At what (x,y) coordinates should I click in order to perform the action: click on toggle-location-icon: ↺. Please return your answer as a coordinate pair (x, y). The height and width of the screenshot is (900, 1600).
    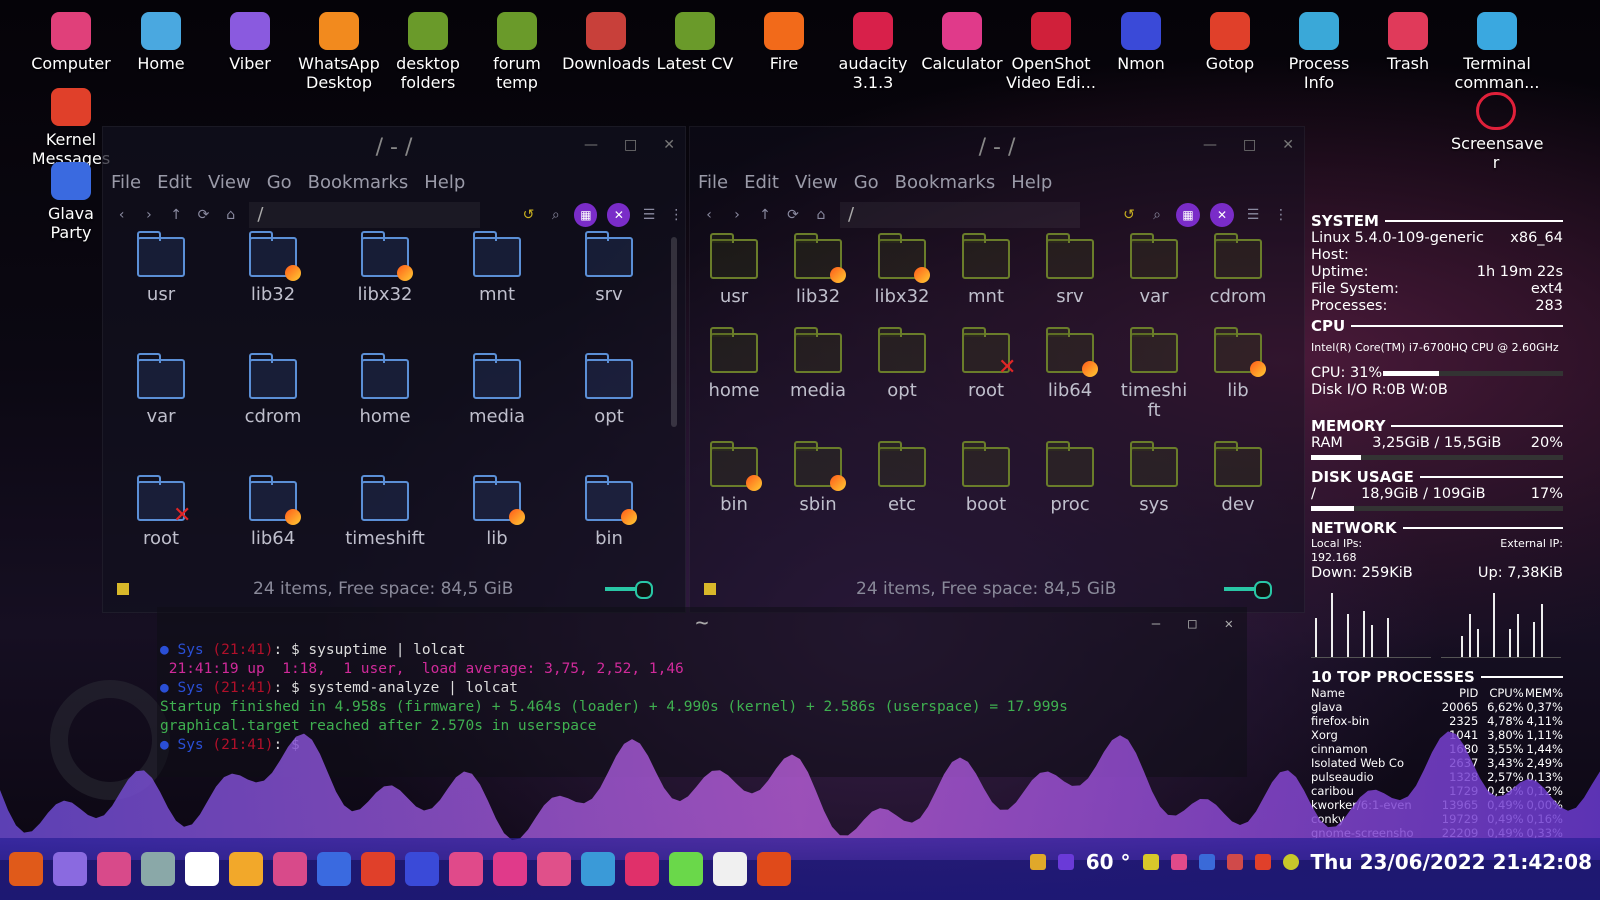
    Looking at the image, I should click on (528, 215).